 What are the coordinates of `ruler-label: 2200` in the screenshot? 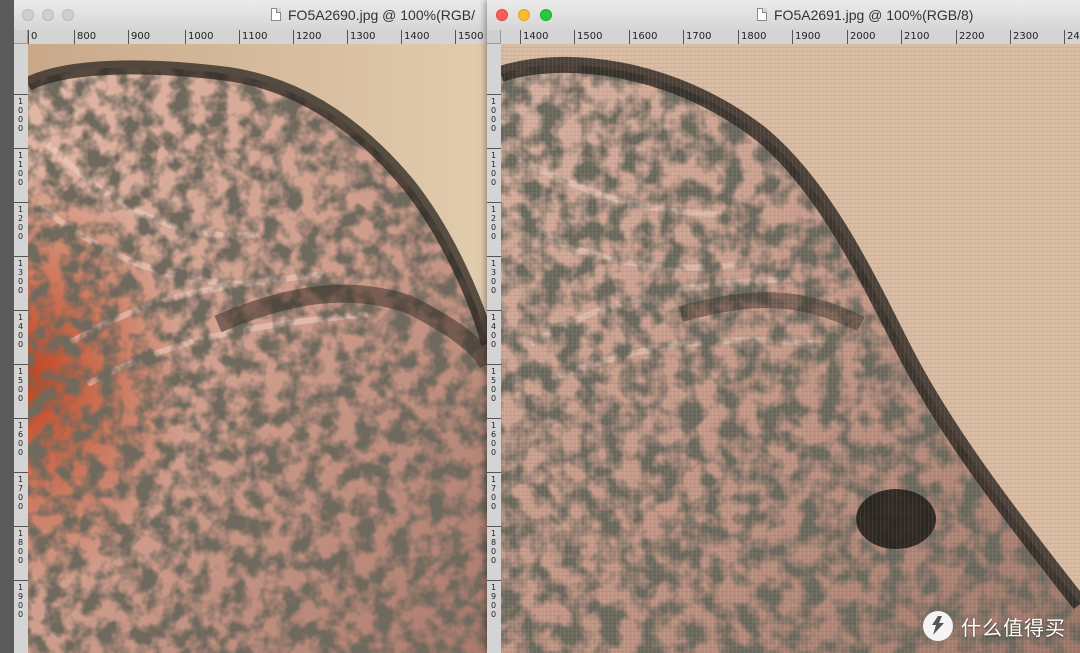 It's located at (972, 36).